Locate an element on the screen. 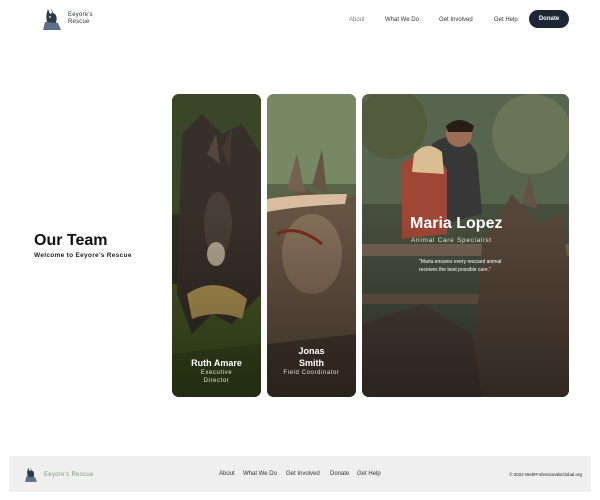 The image size is (600, 500). footer-logo: Eeyore's Rescue is located at coordinates (59, 474).